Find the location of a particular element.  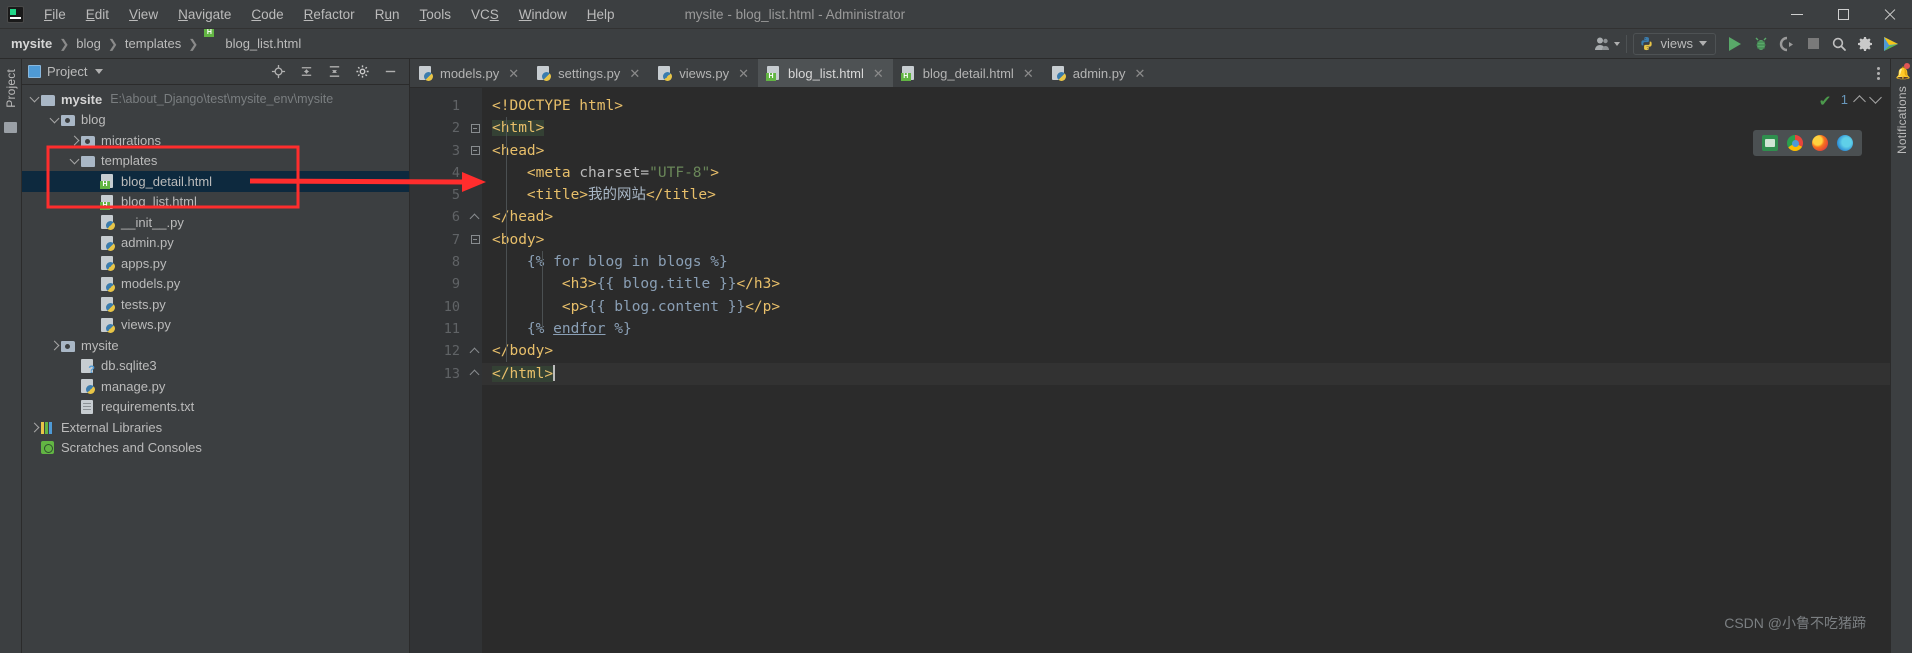

menu-item-run: Run is located at coordinates (387, 14).